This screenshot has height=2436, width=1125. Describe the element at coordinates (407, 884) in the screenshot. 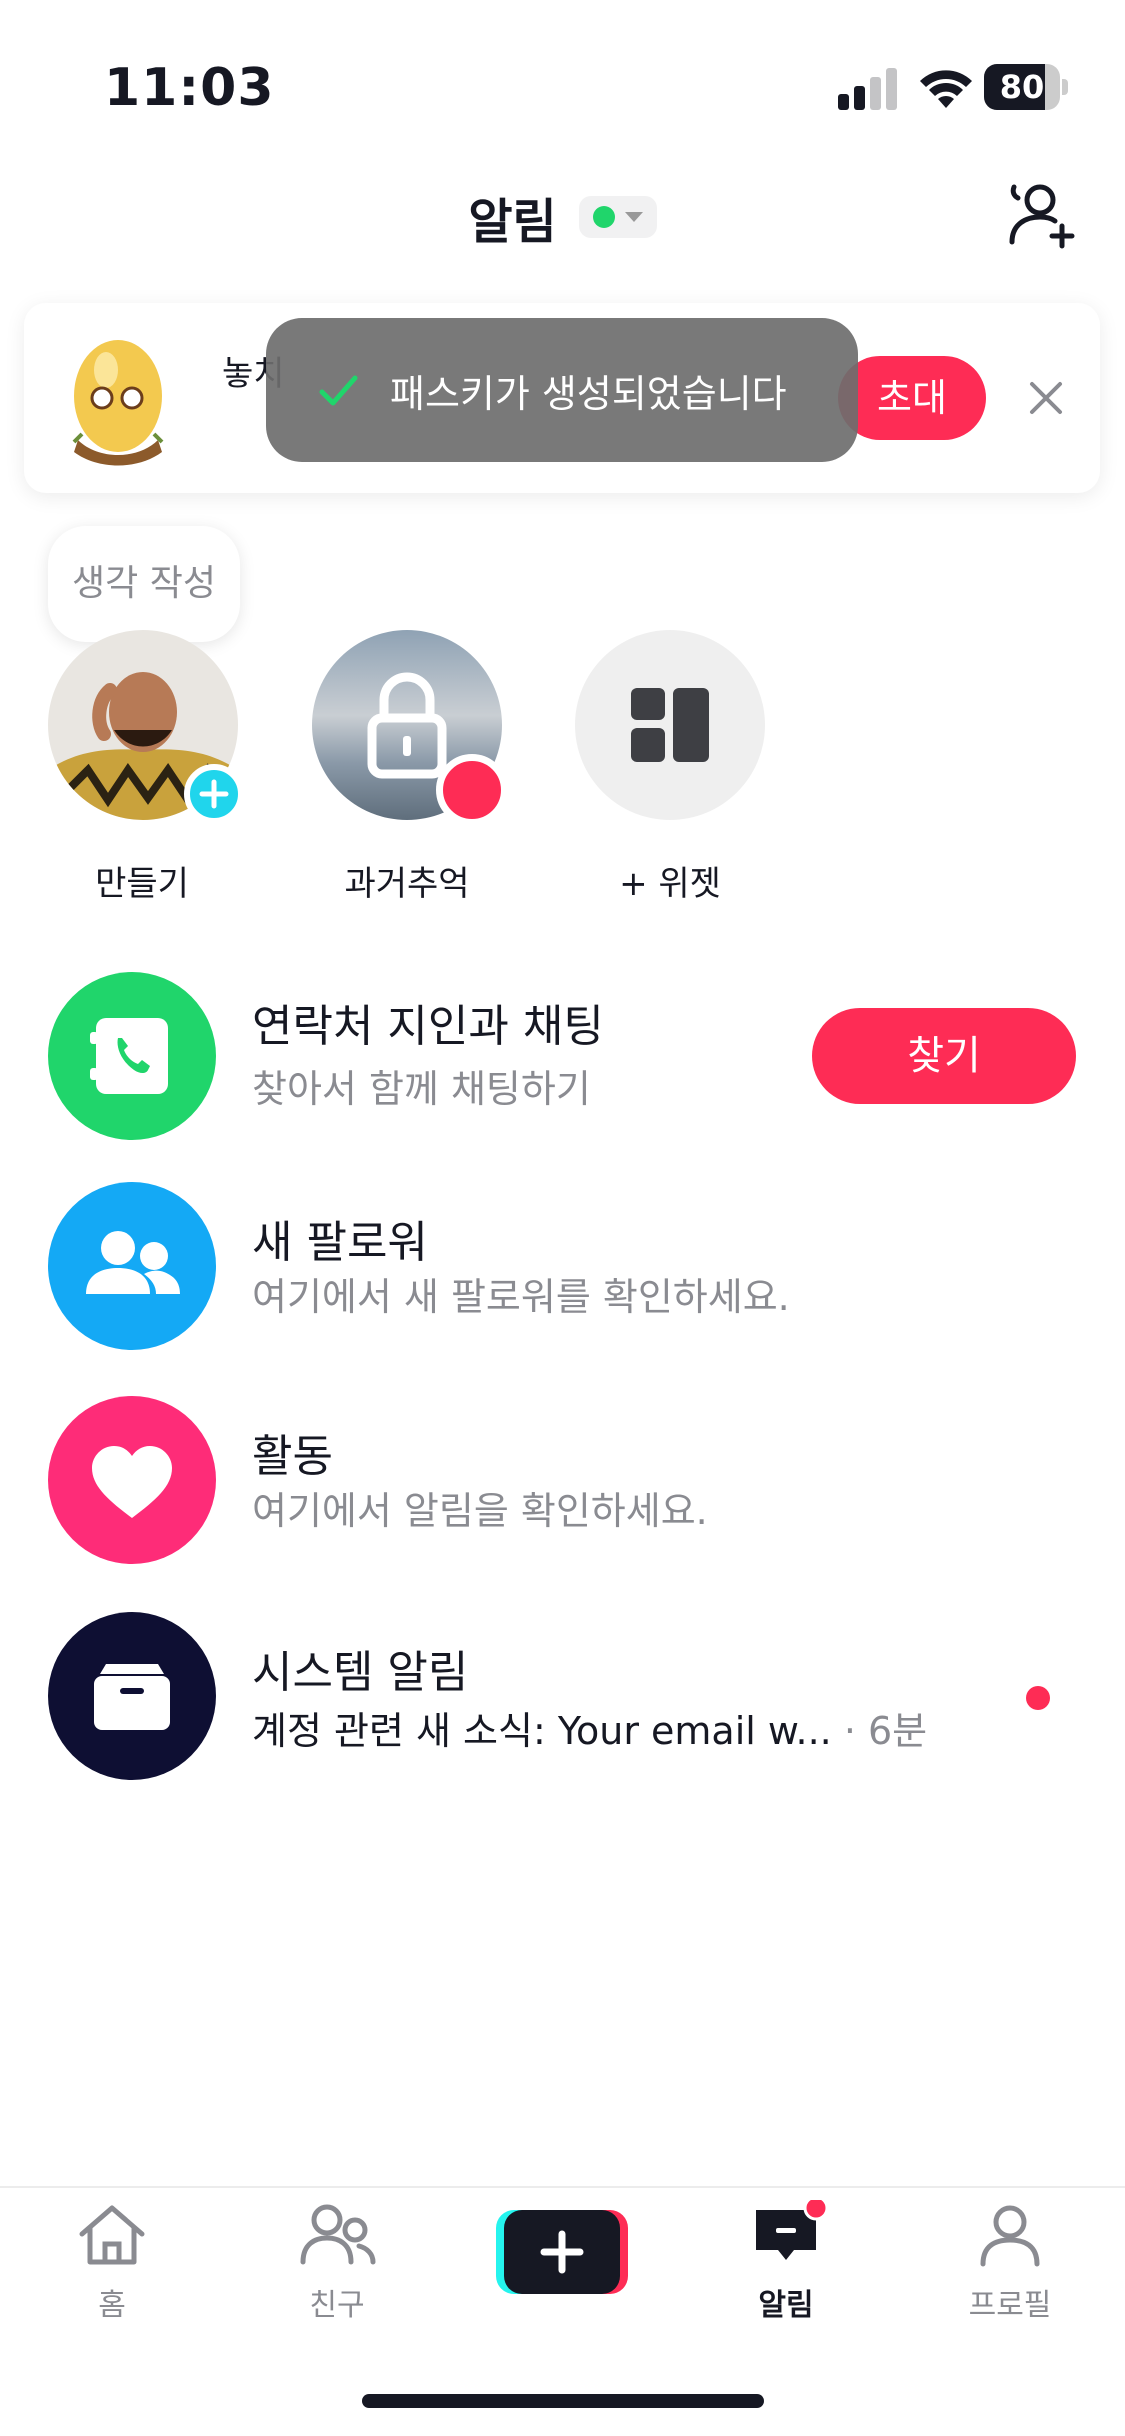

I see `story-label-memories: 과거추억` at that location.